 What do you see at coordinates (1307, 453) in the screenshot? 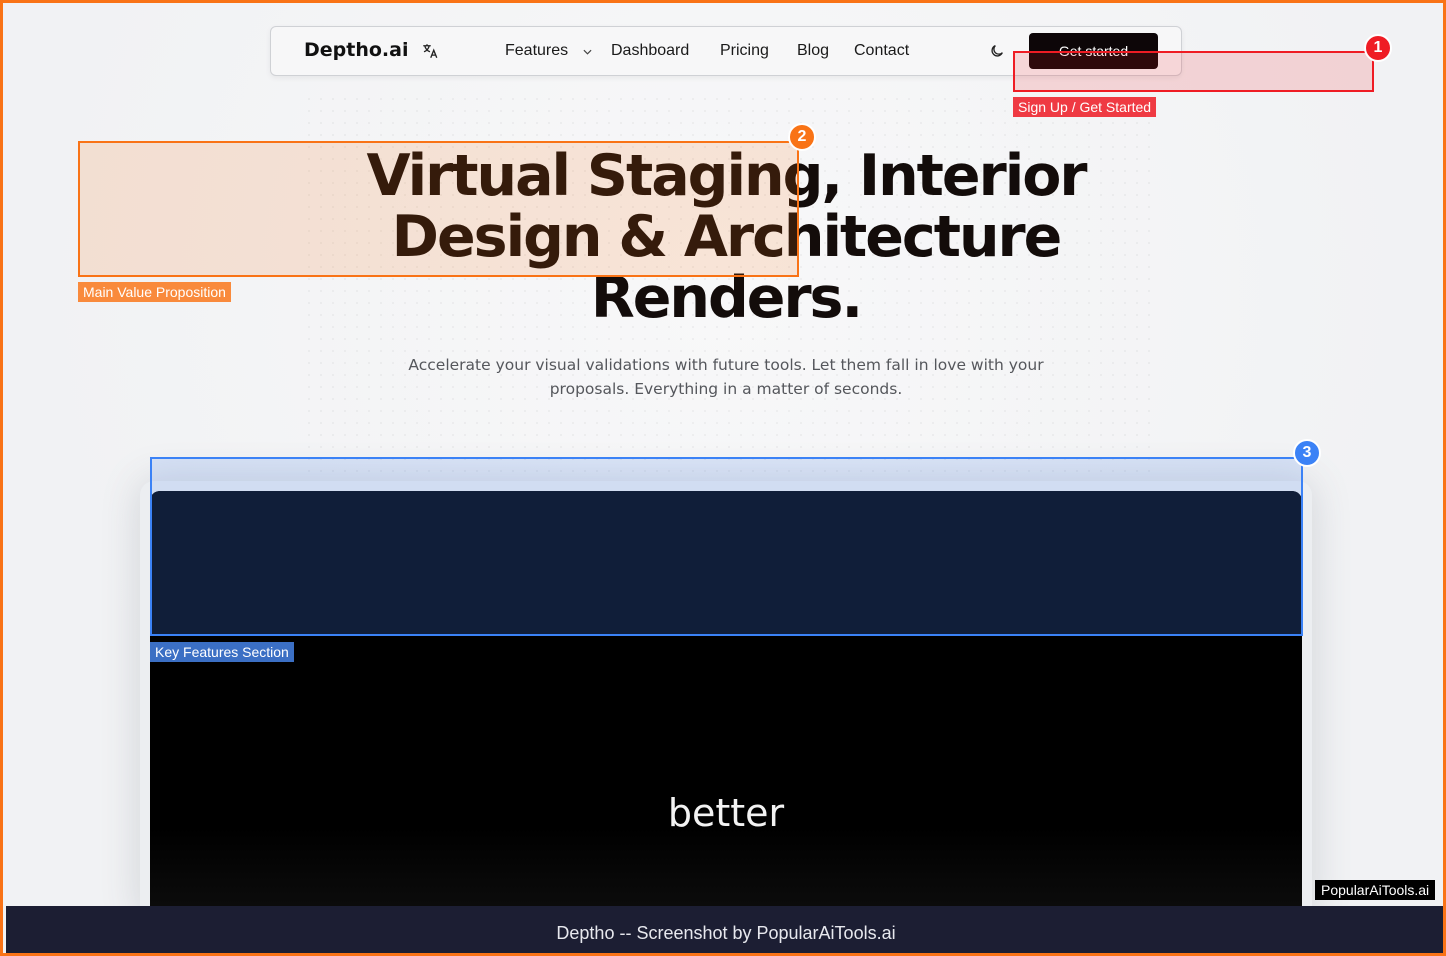
I see `annotation-badge: 3` at bounding box center [1307, 453].